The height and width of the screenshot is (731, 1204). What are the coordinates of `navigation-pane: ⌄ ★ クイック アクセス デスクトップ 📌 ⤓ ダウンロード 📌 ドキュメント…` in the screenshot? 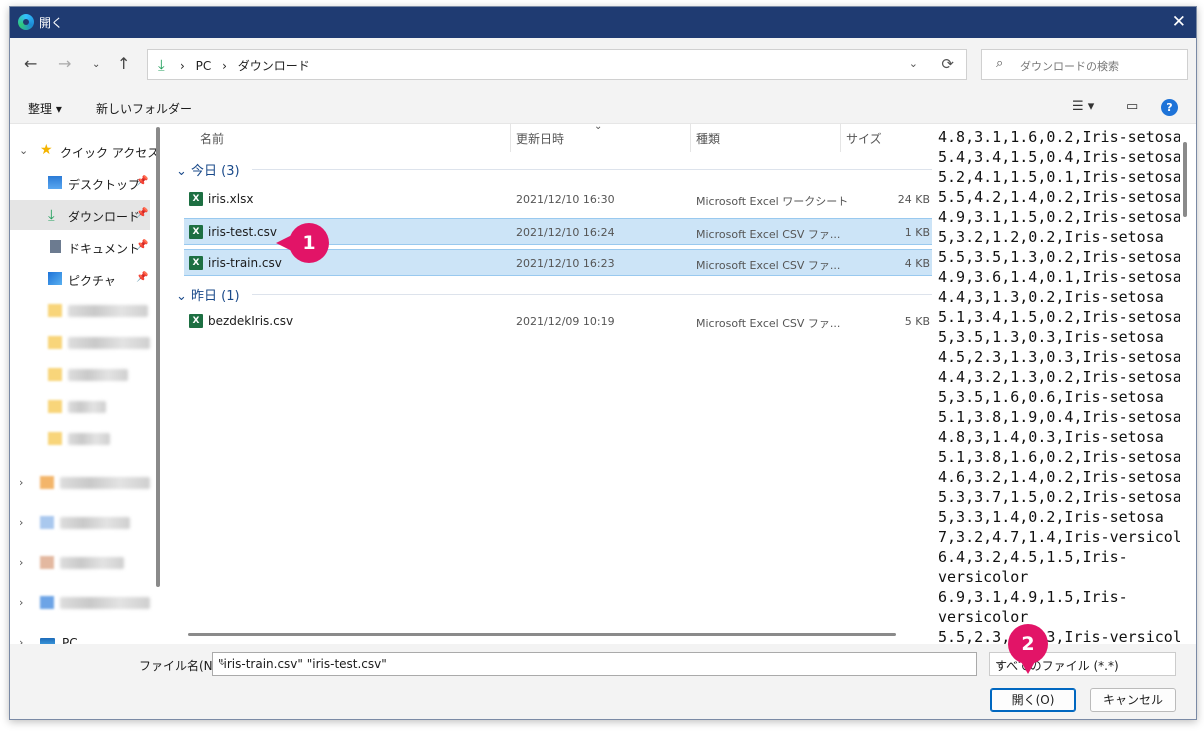 It's located at (87, 387).